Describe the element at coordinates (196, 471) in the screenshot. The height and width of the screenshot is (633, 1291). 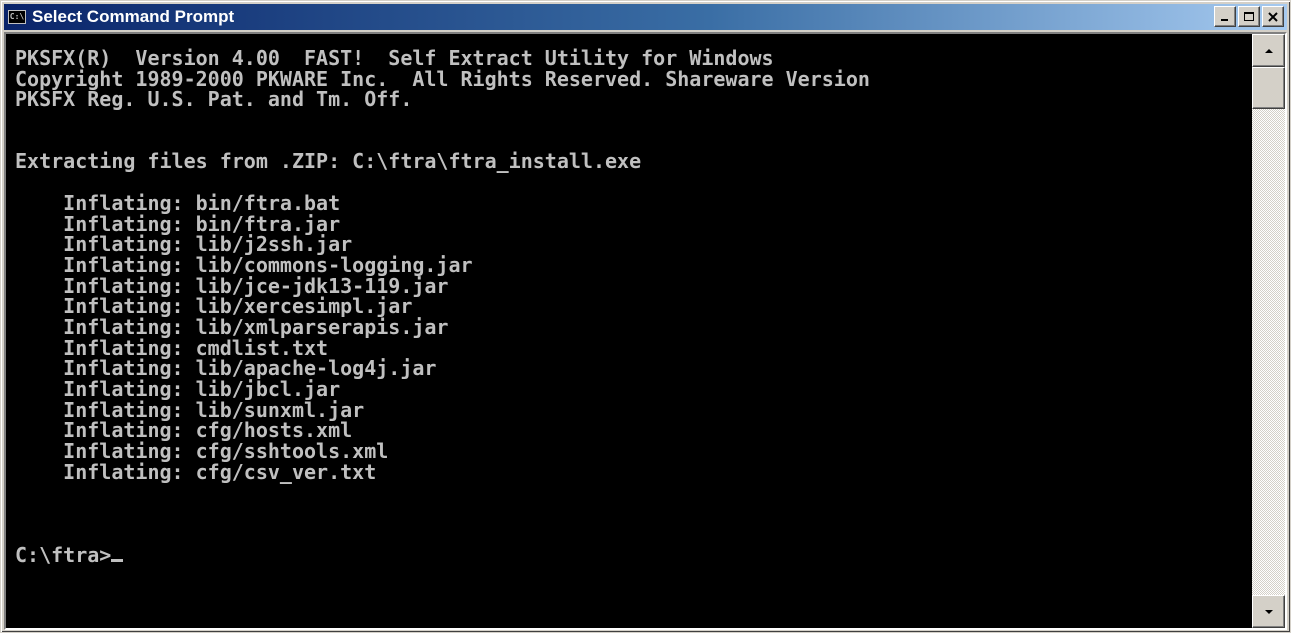
I see `console-line: Inflating: cfg/csv_ver.txt` at that location.